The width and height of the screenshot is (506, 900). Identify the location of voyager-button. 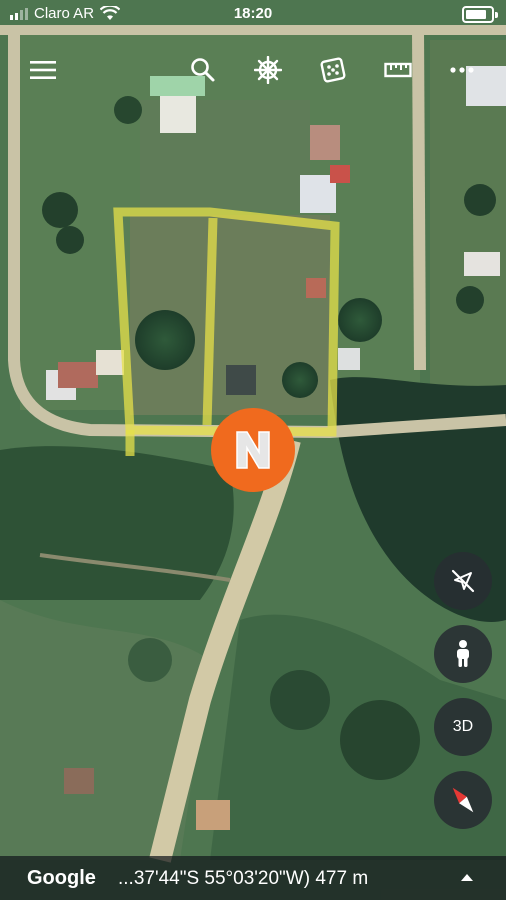
(268, 70).